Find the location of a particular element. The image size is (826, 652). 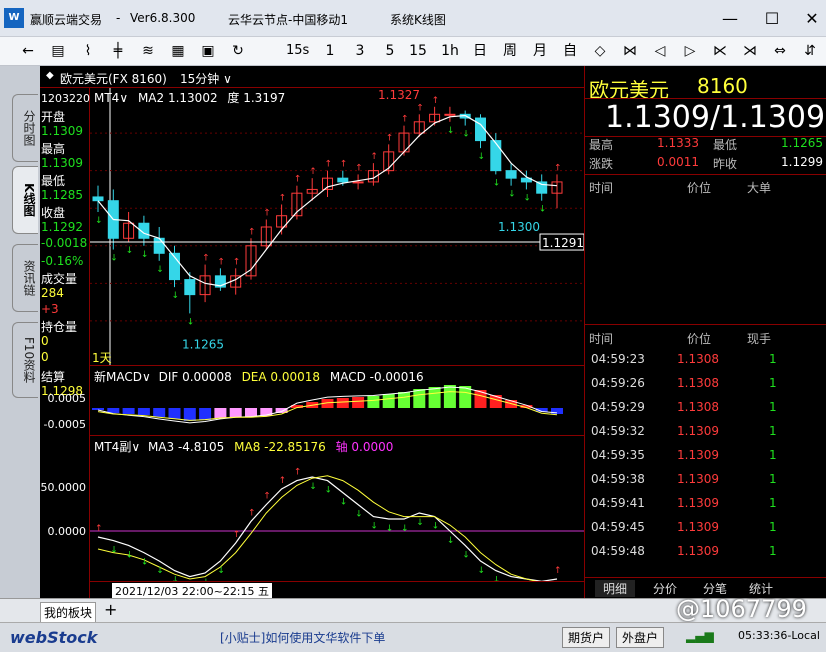

trade-price: 1.1309 is located at coordinates (698, 479).